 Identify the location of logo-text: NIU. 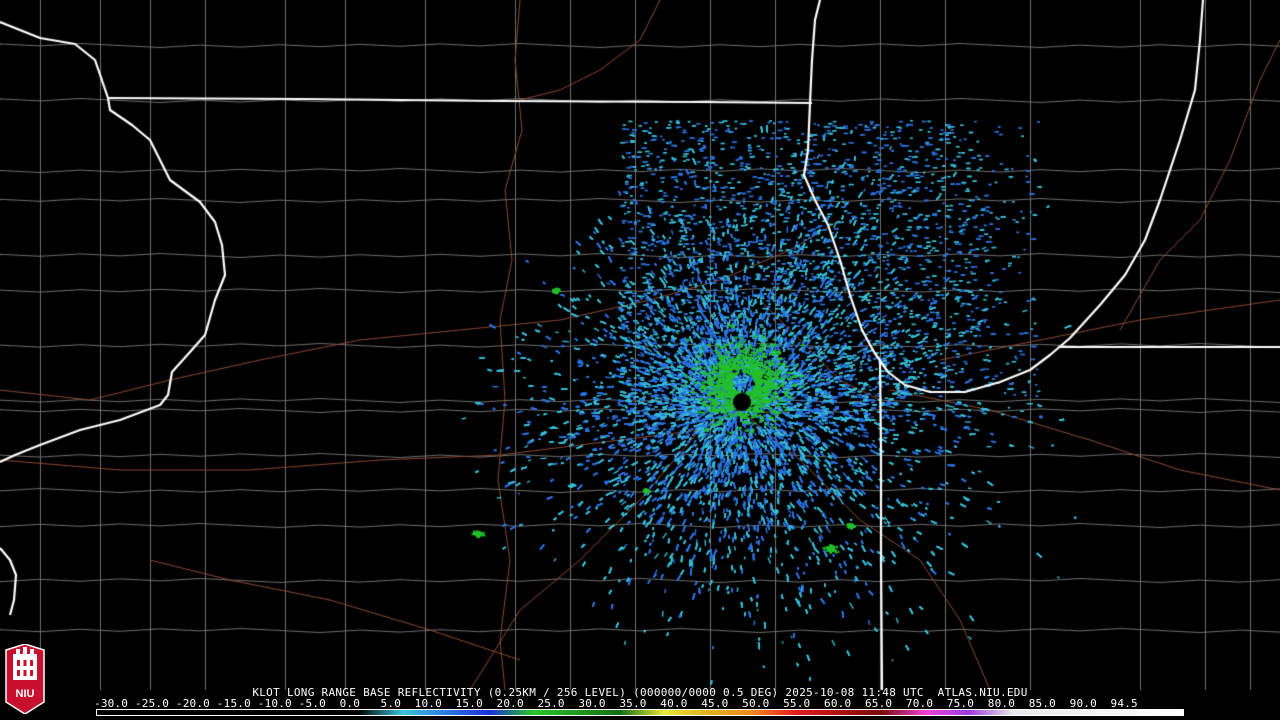
(25, 694).